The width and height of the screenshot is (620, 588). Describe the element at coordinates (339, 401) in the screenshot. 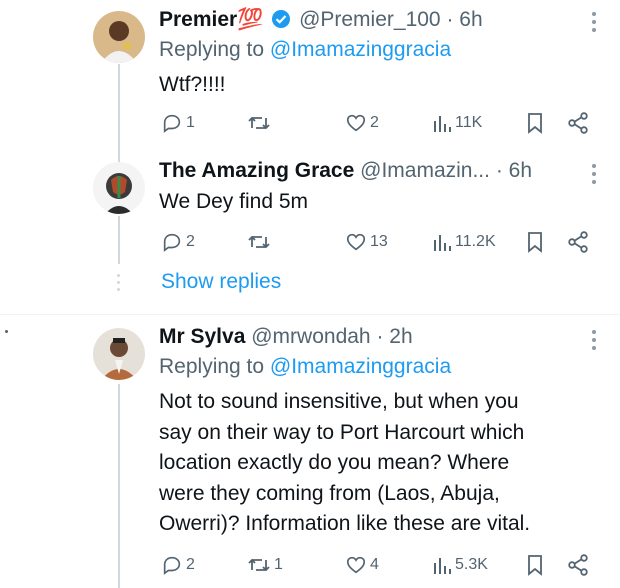

I see `tweet-text-line: Not to sound insensitive, but when you` at that location.